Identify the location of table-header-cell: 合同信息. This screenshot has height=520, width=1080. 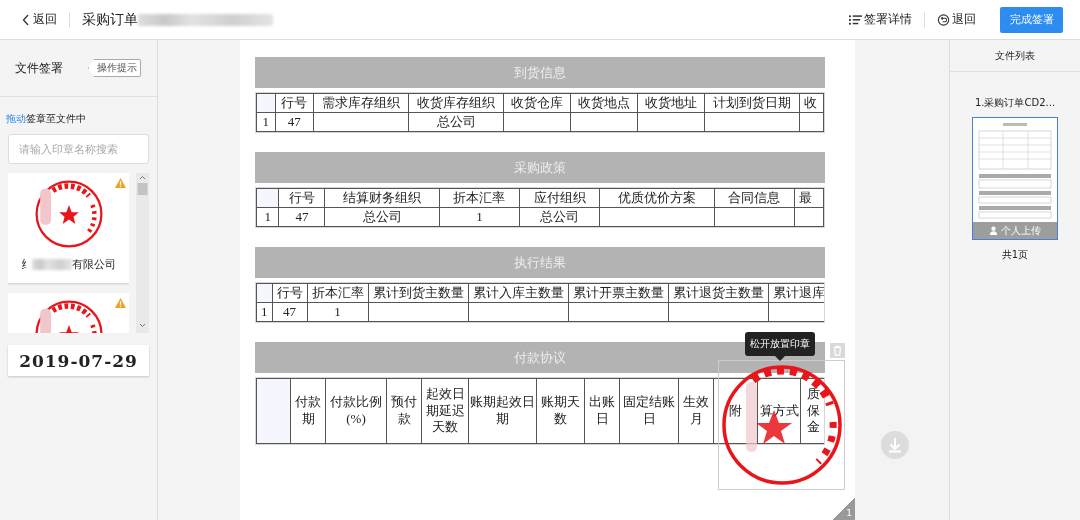
(754, 198).